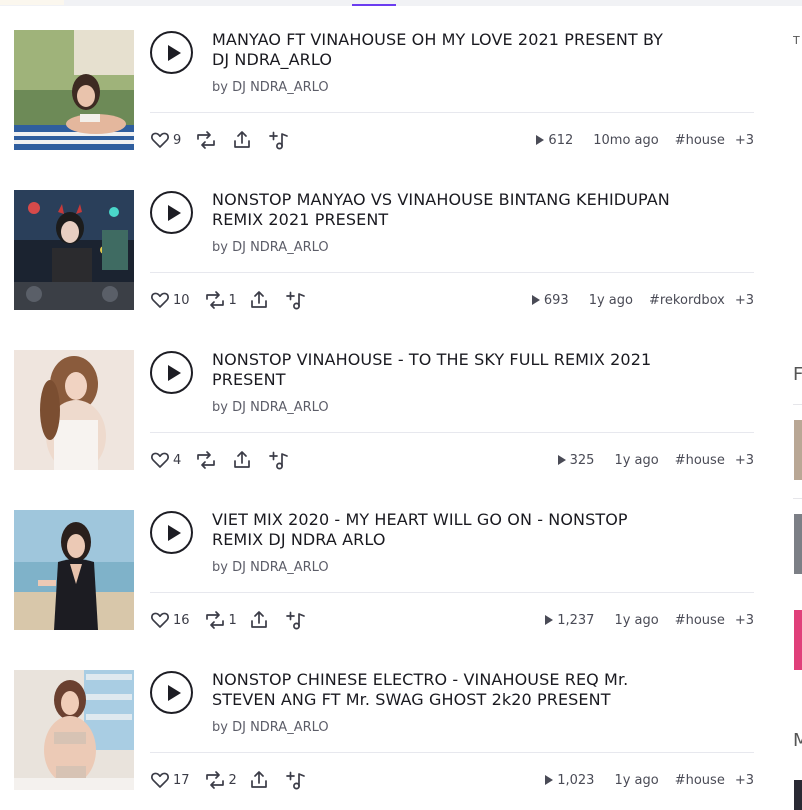  What do you see at coordinates (170, 780) in the screenshot?
I see `like-button: 17` at bounding box center [170, 780].